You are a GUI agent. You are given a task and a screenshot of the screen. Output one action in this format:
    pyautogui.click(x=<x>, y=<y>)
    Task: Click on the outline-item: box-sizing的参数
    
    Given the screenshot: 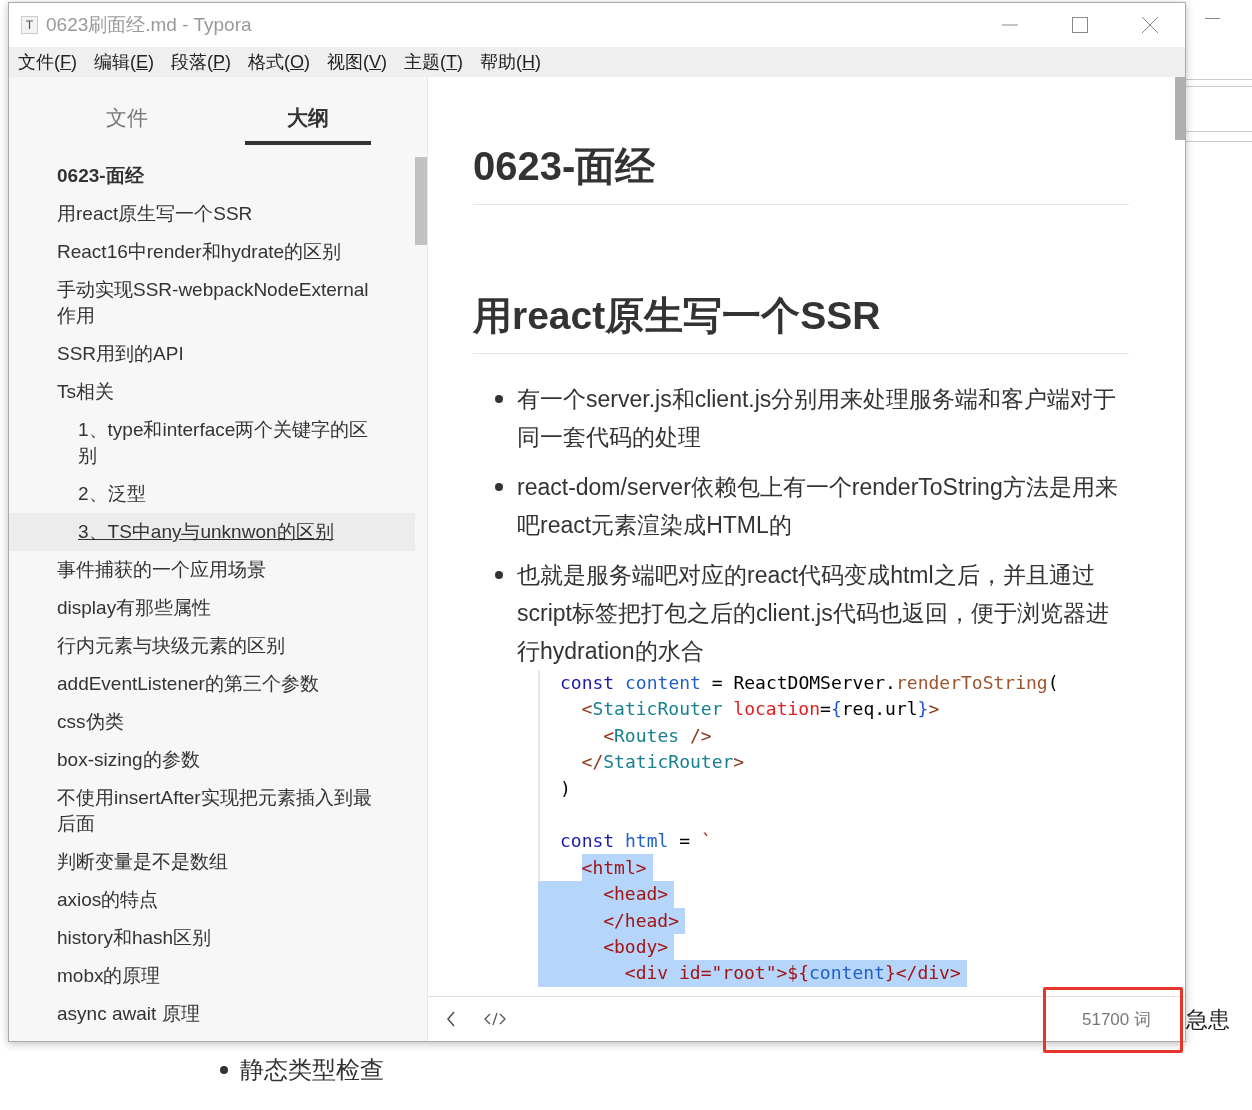 What is the action you would take?
    pyautogui.click(x=212, y=760)
    